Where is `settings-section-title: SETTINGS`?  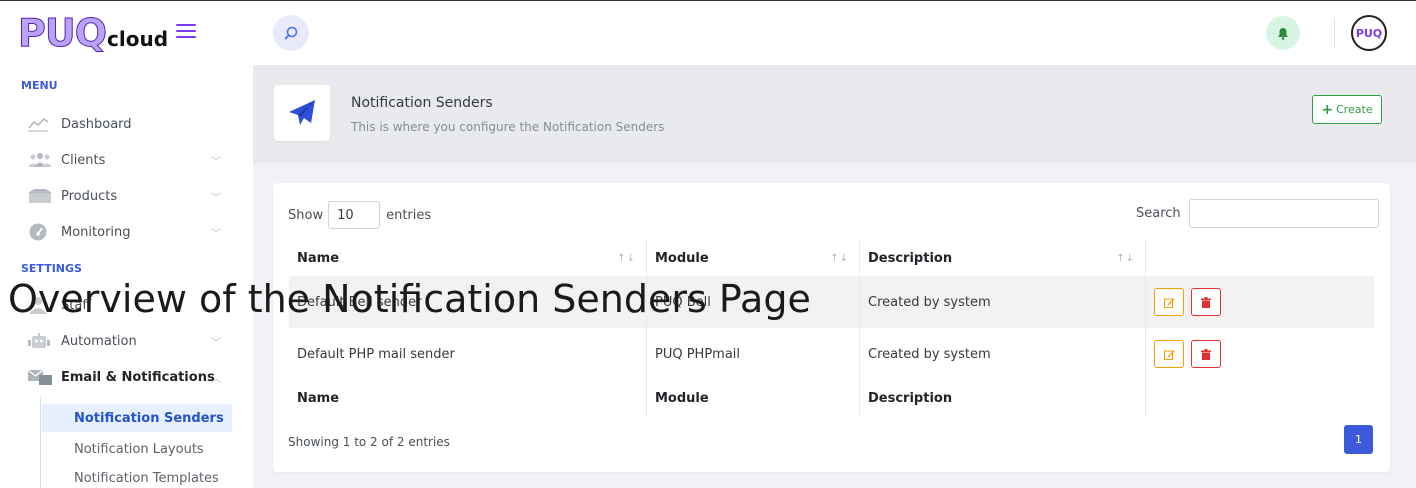
settings-section-title: SETTINGS is located at coordinates (51, 268).